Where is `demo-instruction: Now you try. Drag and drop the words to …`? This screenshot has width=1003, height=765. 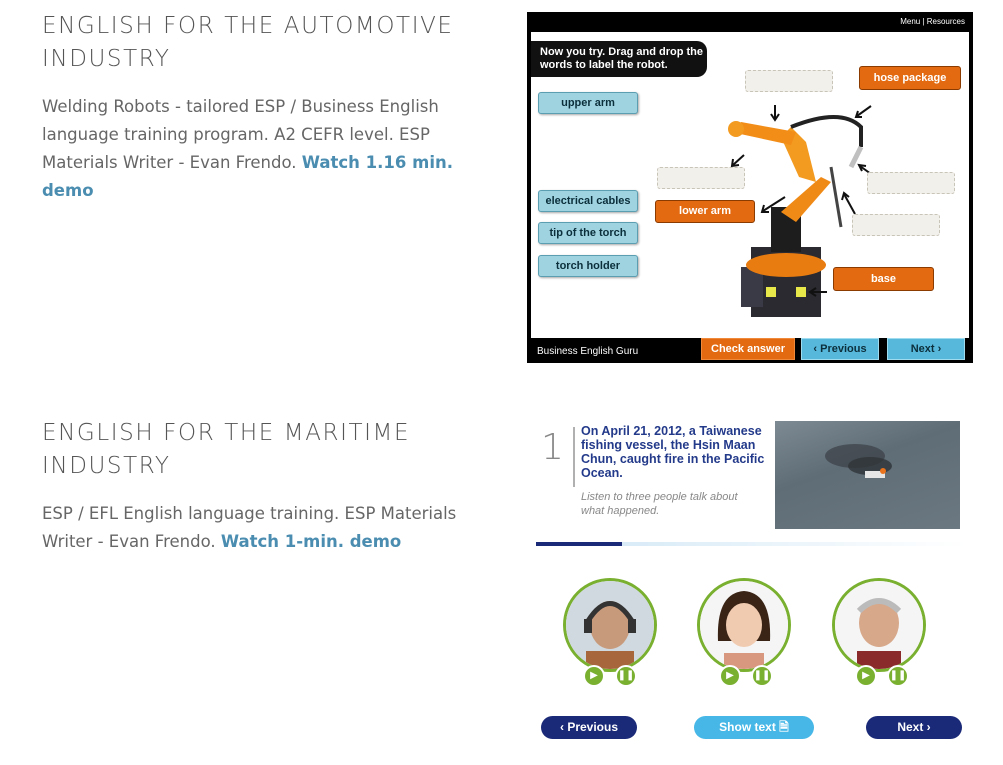 demo-instruction: Now you try. Drag and drop the words to … is located at coordinates (619, 59).